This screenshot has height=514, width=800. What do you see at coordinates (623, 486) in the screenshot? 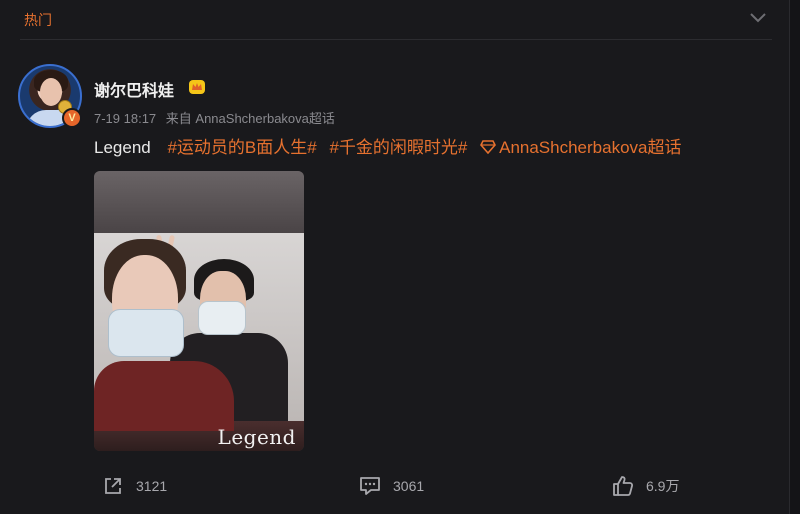
I see `thumbs-up-icon` at bounding box center [623, 486].